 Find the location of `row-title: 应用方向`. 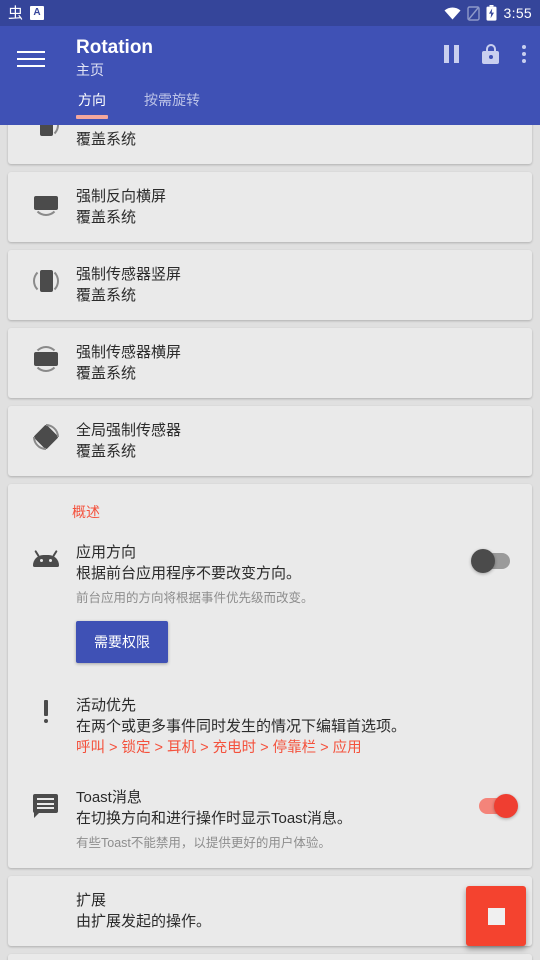

row-title: 应用方向 is located at coordinates (106, 552).